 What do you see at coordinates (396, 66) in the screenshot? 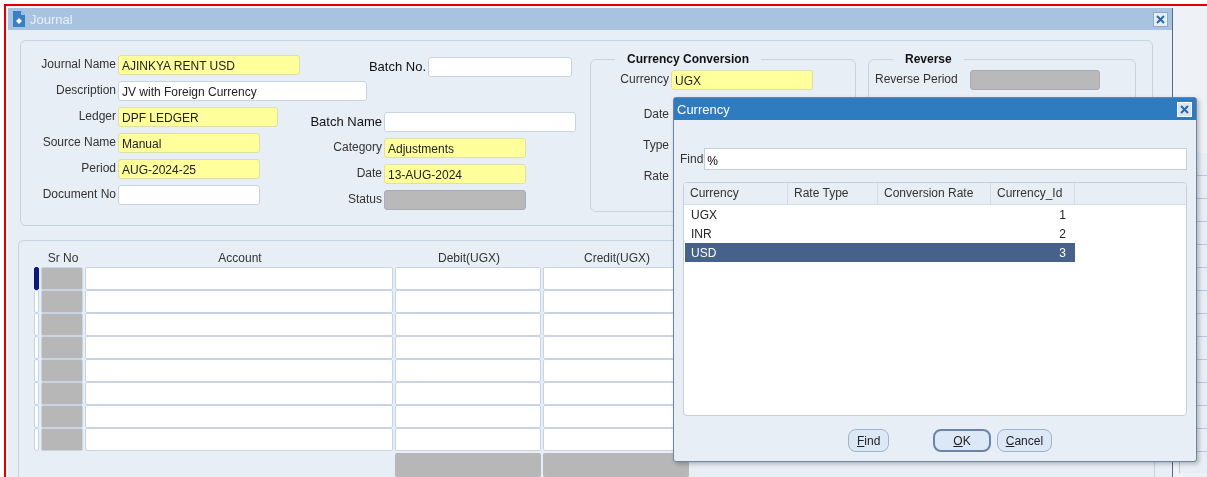
I see `field-label: Batch No.` at bounding box center [396, 66].